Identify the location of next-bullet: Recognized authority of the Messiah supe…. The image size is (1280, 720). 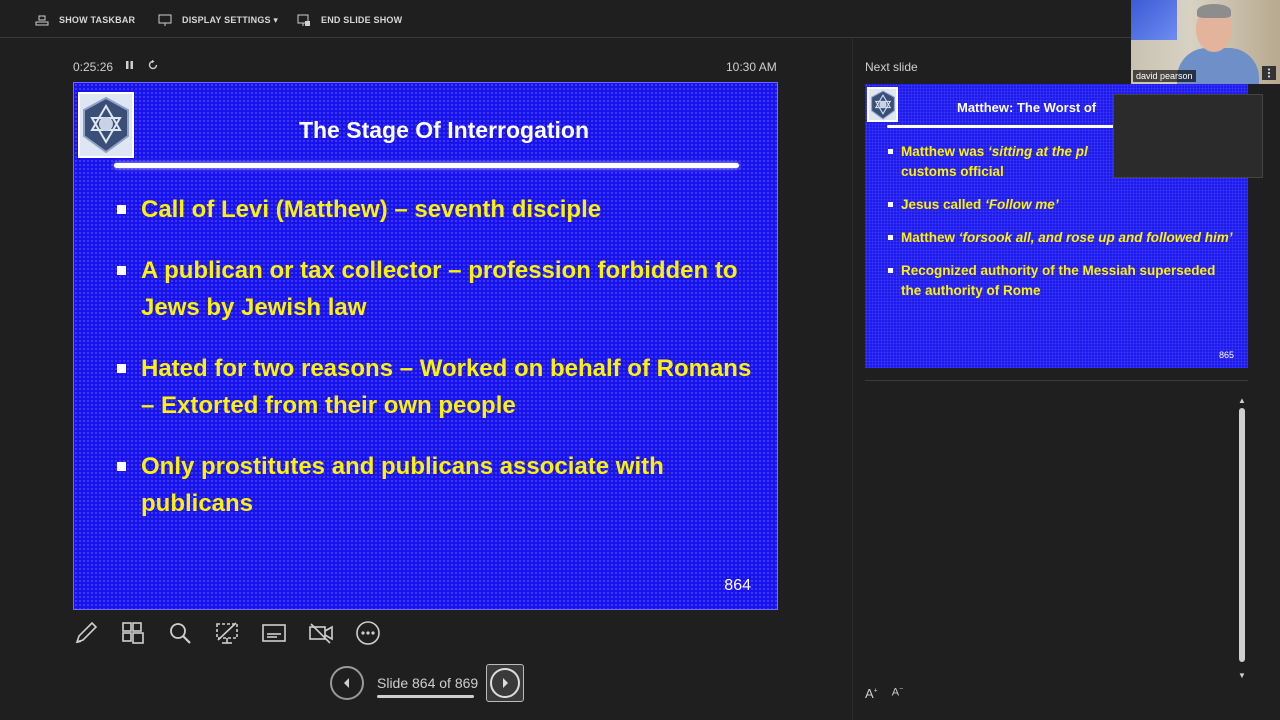
(1062, 281).